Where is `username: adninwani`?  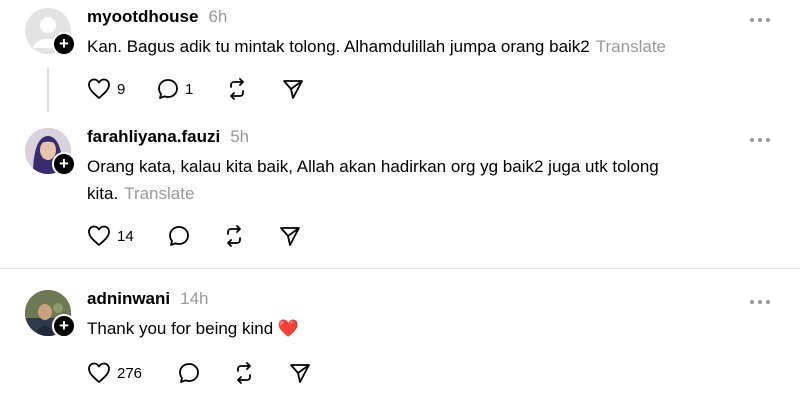 username: adninwani is located at coordinates (128, 298).